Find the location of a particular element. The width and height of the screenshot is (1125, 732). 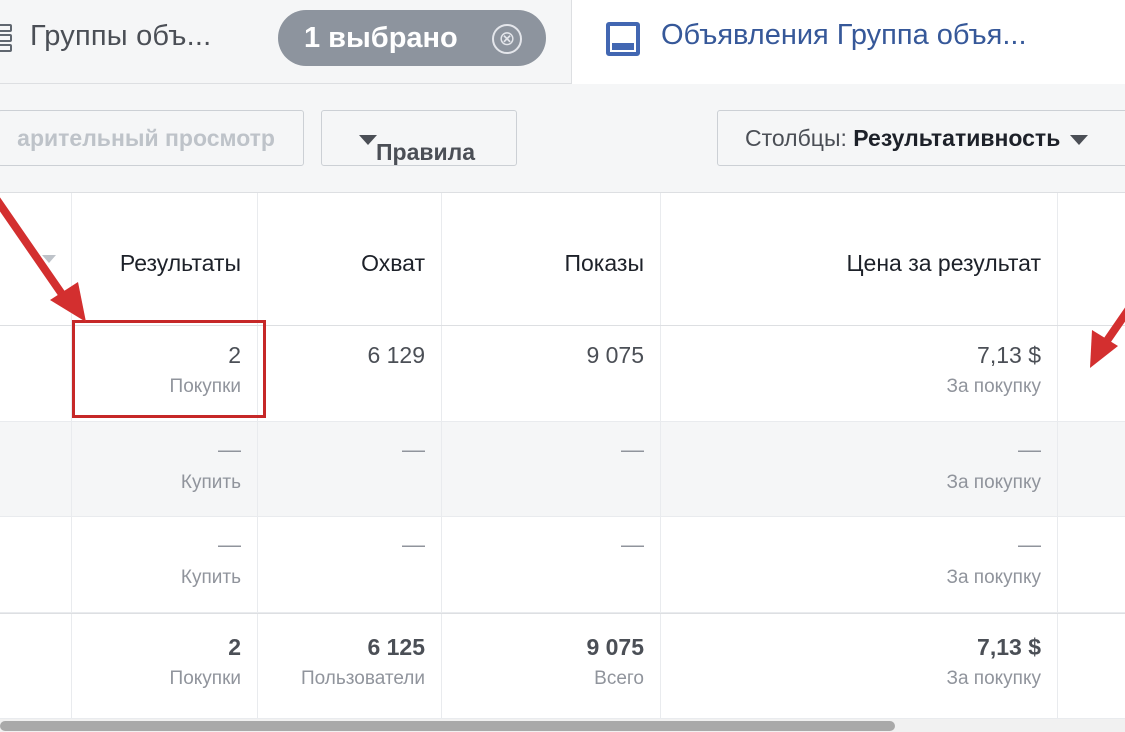

impressions-value: 9 075 is located at coordinates (615, 355).